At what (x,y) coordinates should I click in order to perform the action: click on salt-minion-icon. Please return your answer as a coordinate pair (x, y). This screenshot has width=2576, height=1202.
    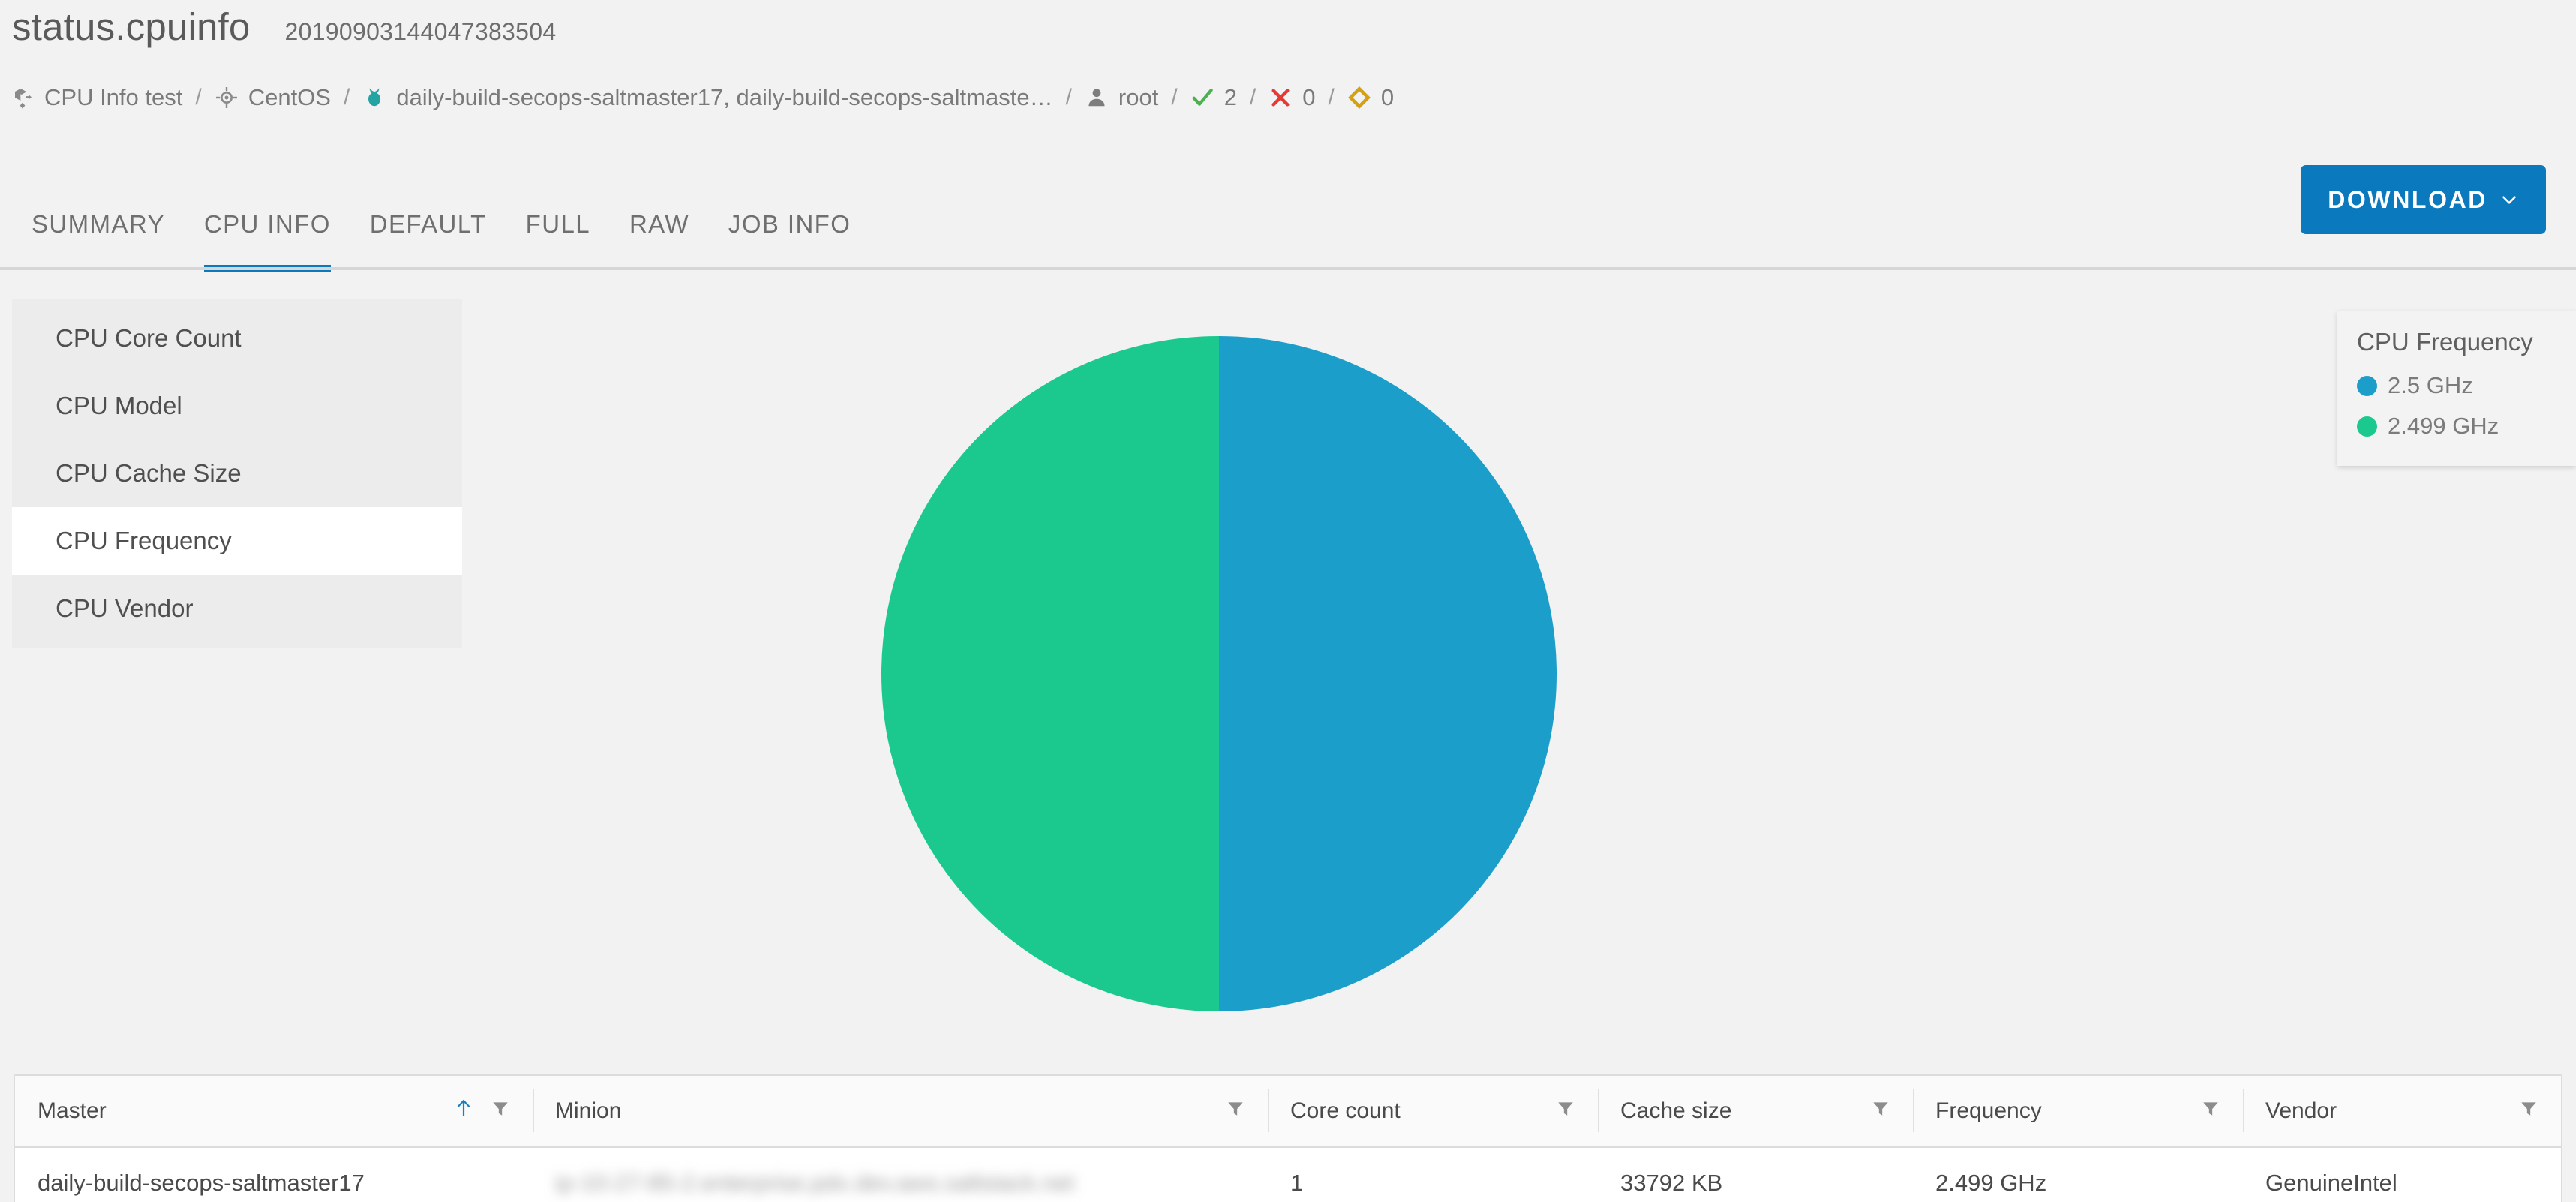
    Looking at the image, I should click on (374, 98).